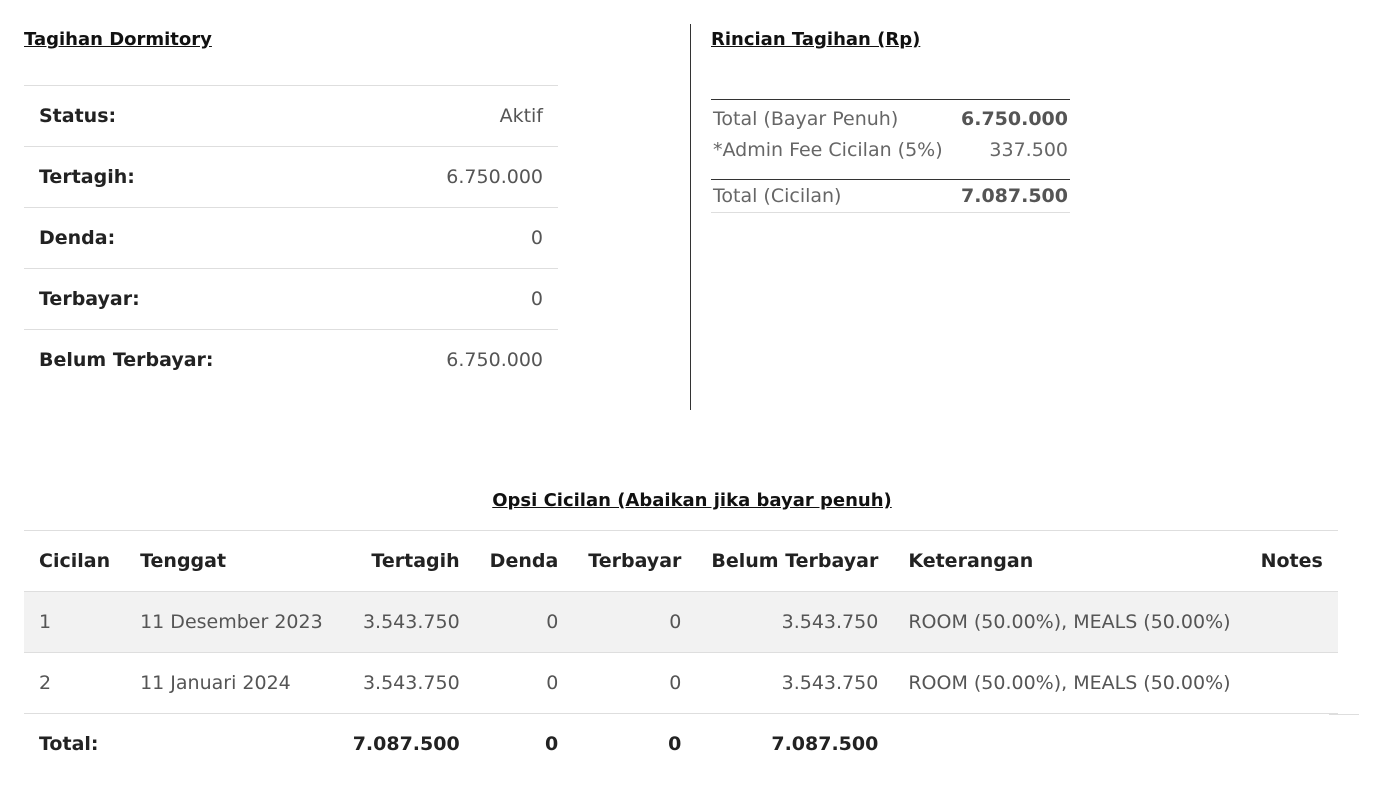 The width and height of the screenshot is (1384, 797). I want to click on col-header-due: Tenggat, so click(231, 561).